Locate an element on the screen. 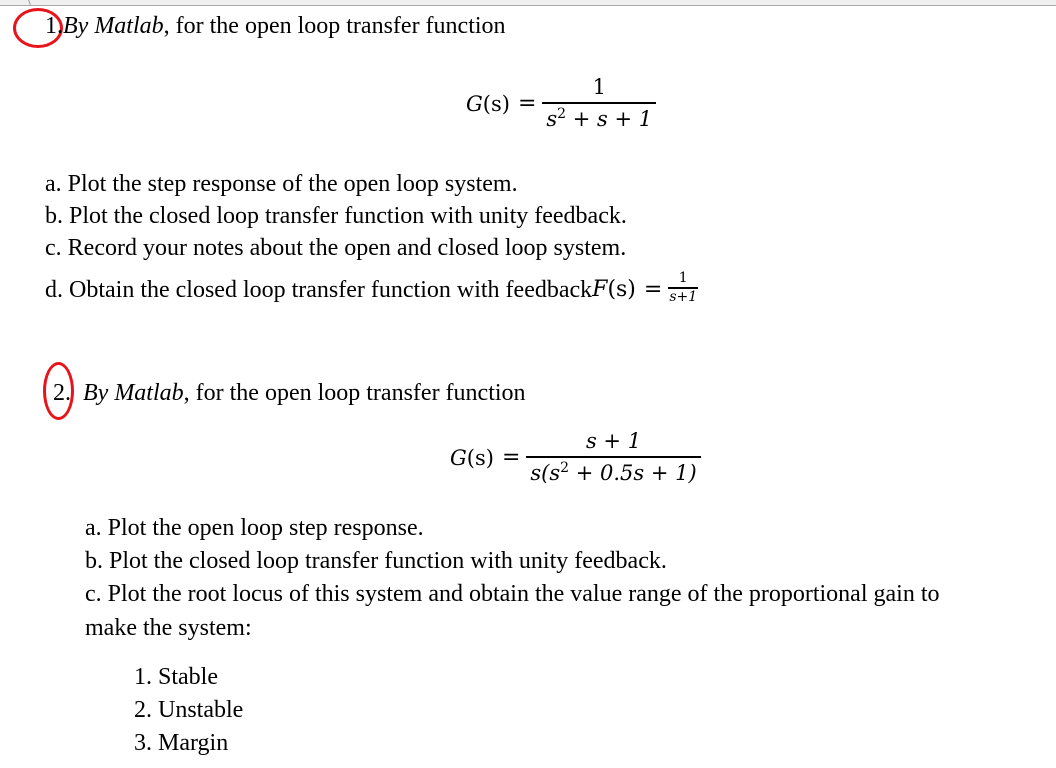  document-top-border is located at coordinates (528, 3).